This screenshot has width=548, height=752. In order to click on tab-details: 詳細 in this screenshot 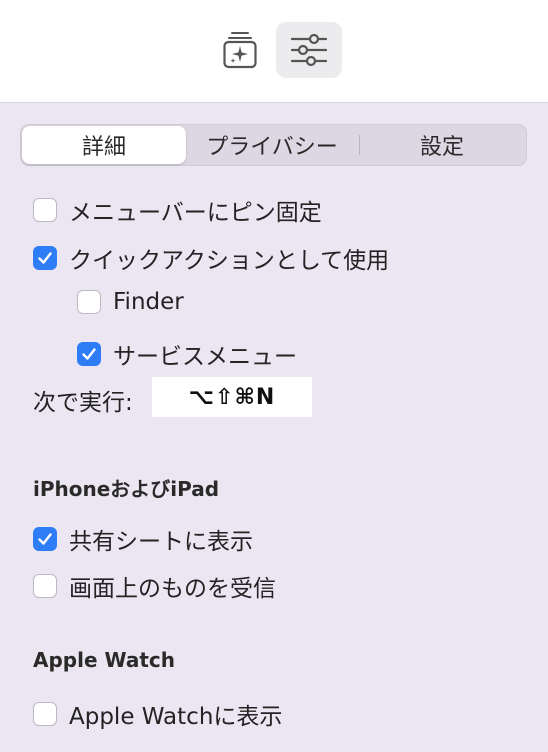, I will do `click(104, 145)`.